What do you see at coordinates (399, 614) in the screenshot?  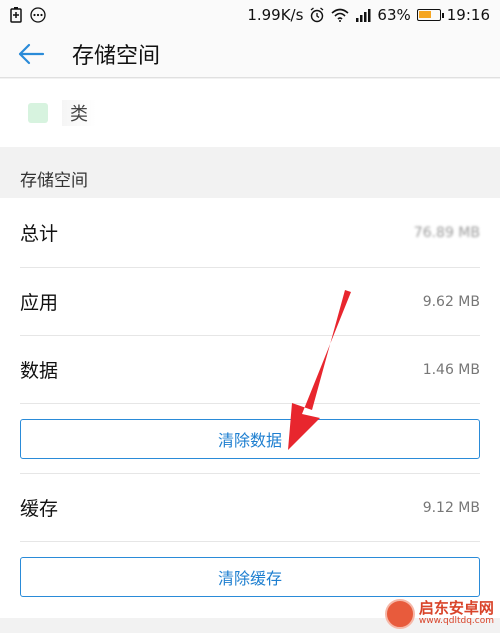 I see `watermark-logo-icon` at bounding box center [399, 614].